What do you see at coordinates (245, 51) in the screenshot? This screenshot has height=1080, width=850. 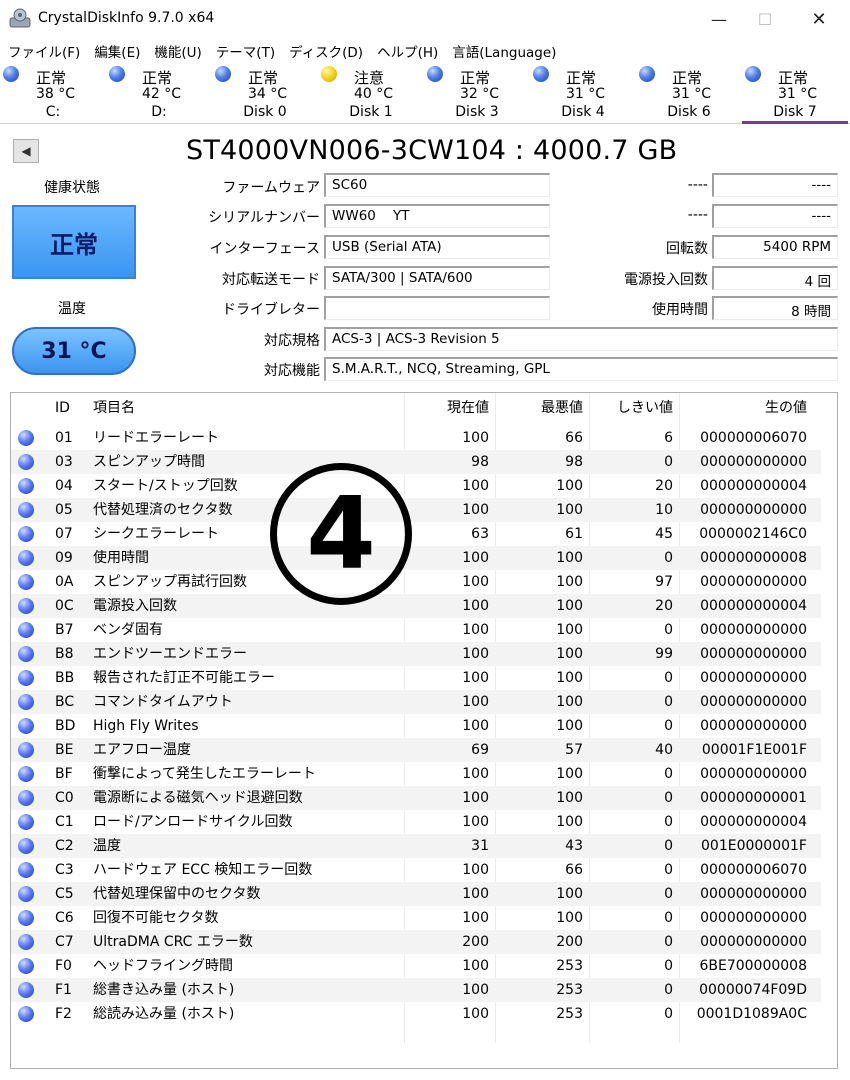 I see `menu-theme: テーマ(T)` at bounding box center [245, 51].